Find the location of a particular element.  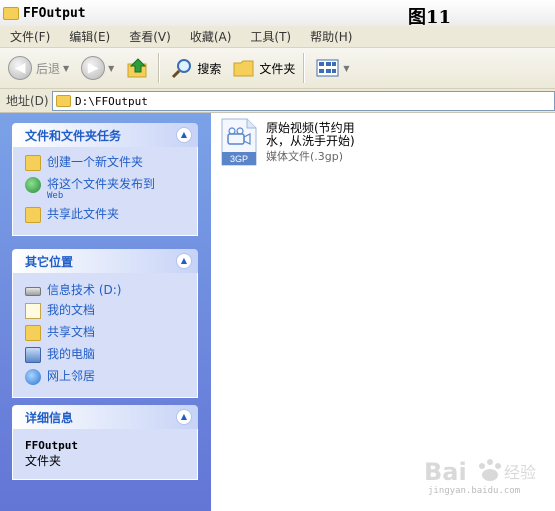

panel-body: 创建一个新文件夹 将这个文件夹发布到 Web 共享此文件夹 is located at coordinates (105, 191).